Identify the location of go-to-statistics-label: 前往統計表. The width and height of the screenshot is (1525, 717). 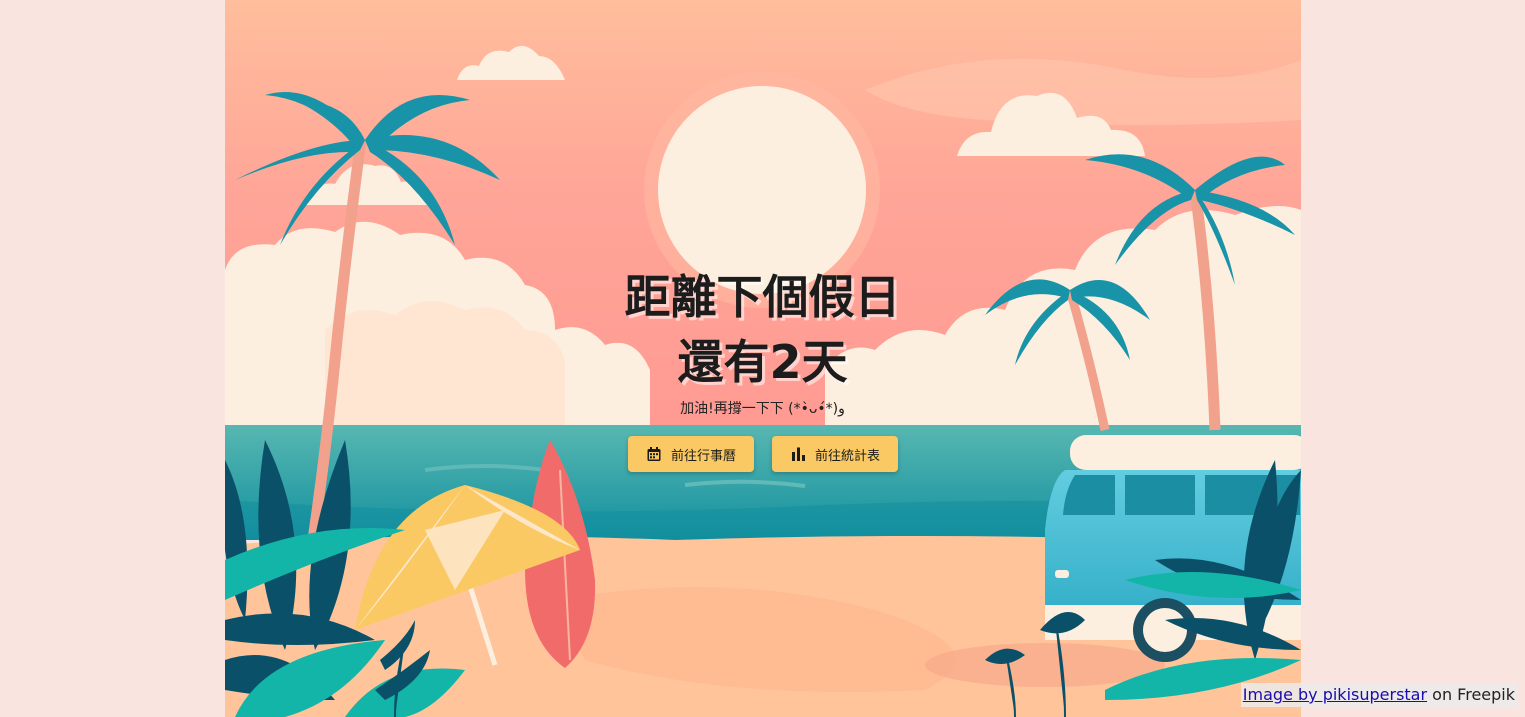
(847, 456).